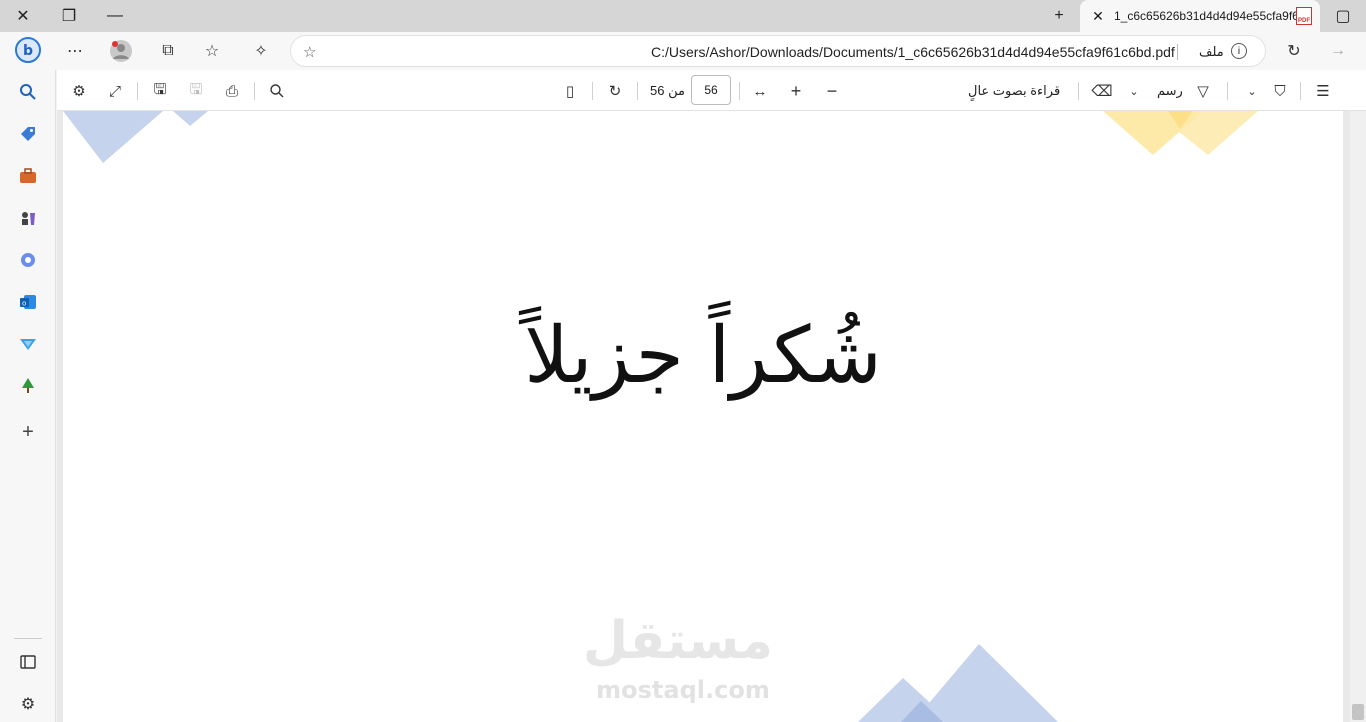 The image size is (1366, 722). What do you see at coordinates (1280, 91) in the screenshot?
I see `highlight-icon: ⛉` at bounding box center [1280, 91].